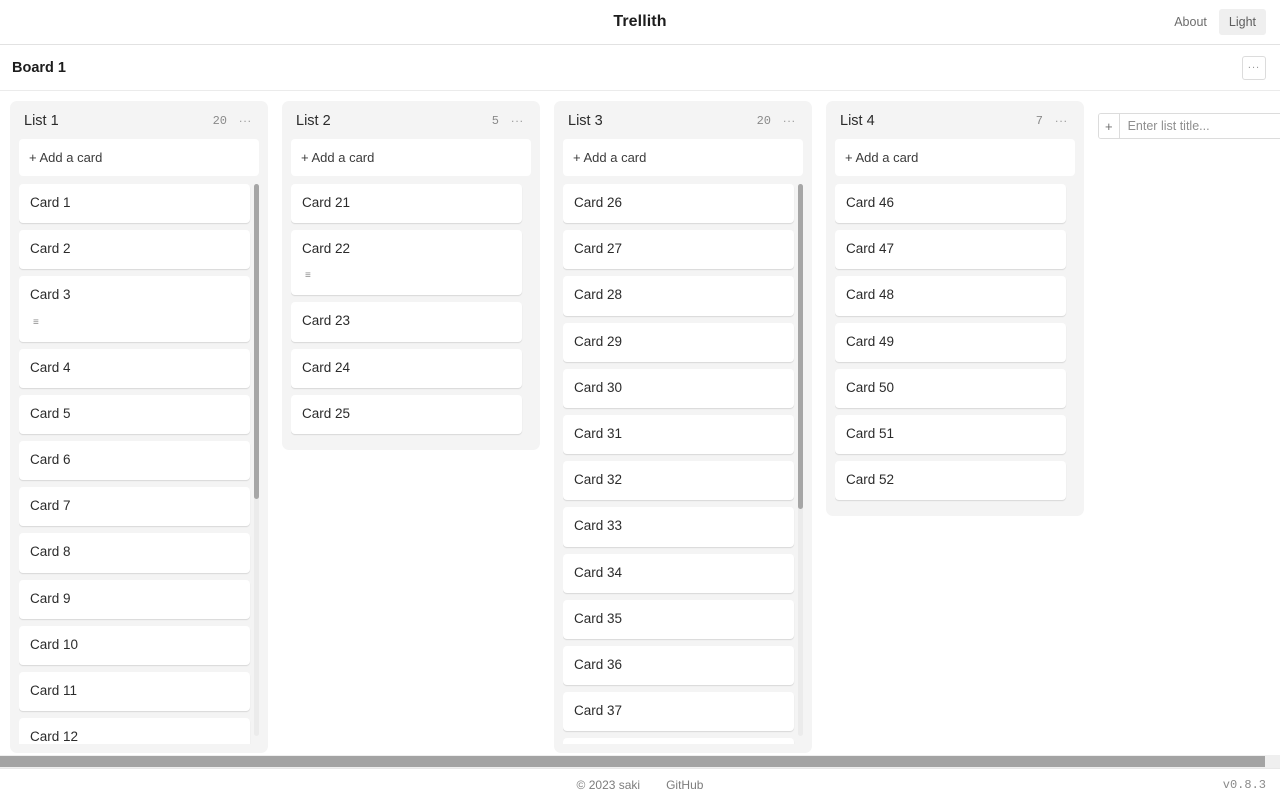 Image resolution: width=1280 pixels, height=800 pixels. What do you see at coordinates (406, 263) in the screenshot?
I see `card: Card 22 ≡` at bounding box center [406, 263].